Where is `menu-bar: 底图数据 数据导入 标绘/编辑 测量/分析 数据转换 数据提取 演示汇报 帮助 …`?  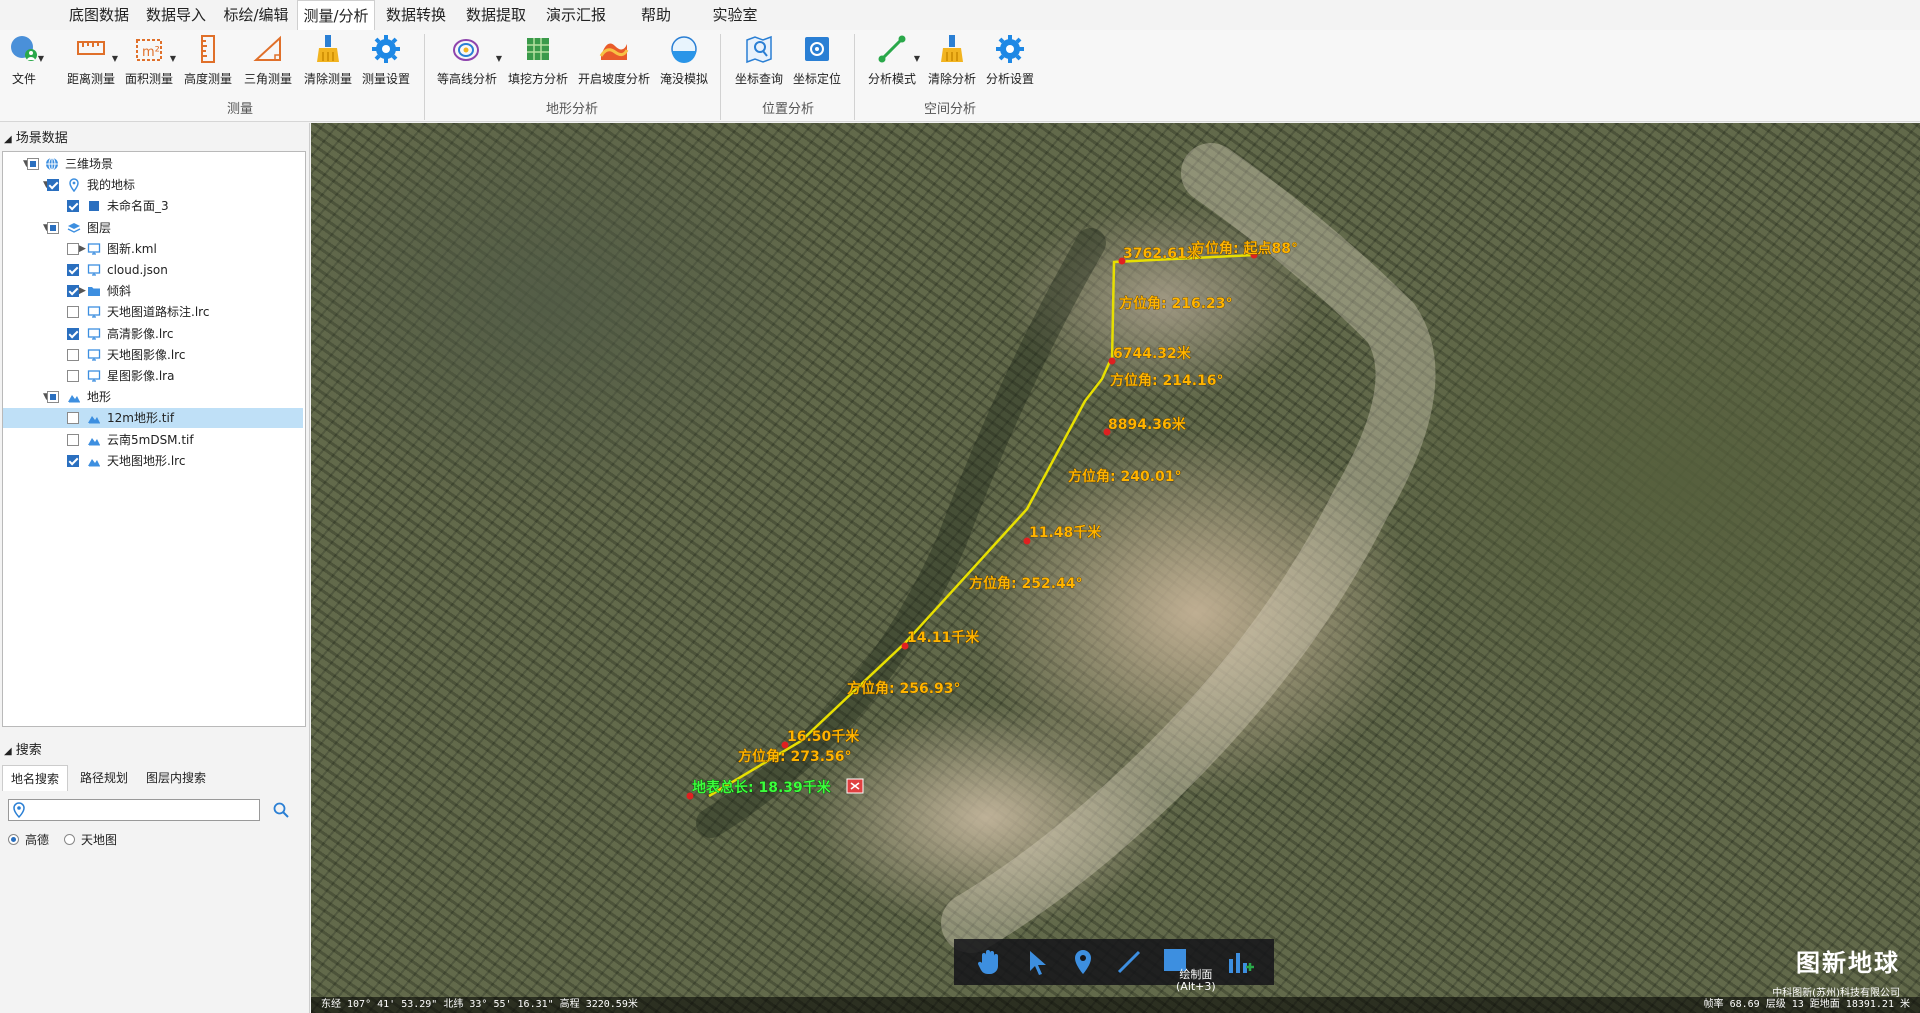 menu-bar: 底图数据 数据导入 标绘/编辑 测量/分析 数据转换 数据提取 演示汇报 帮助 … is located at coordinates (960, 15).